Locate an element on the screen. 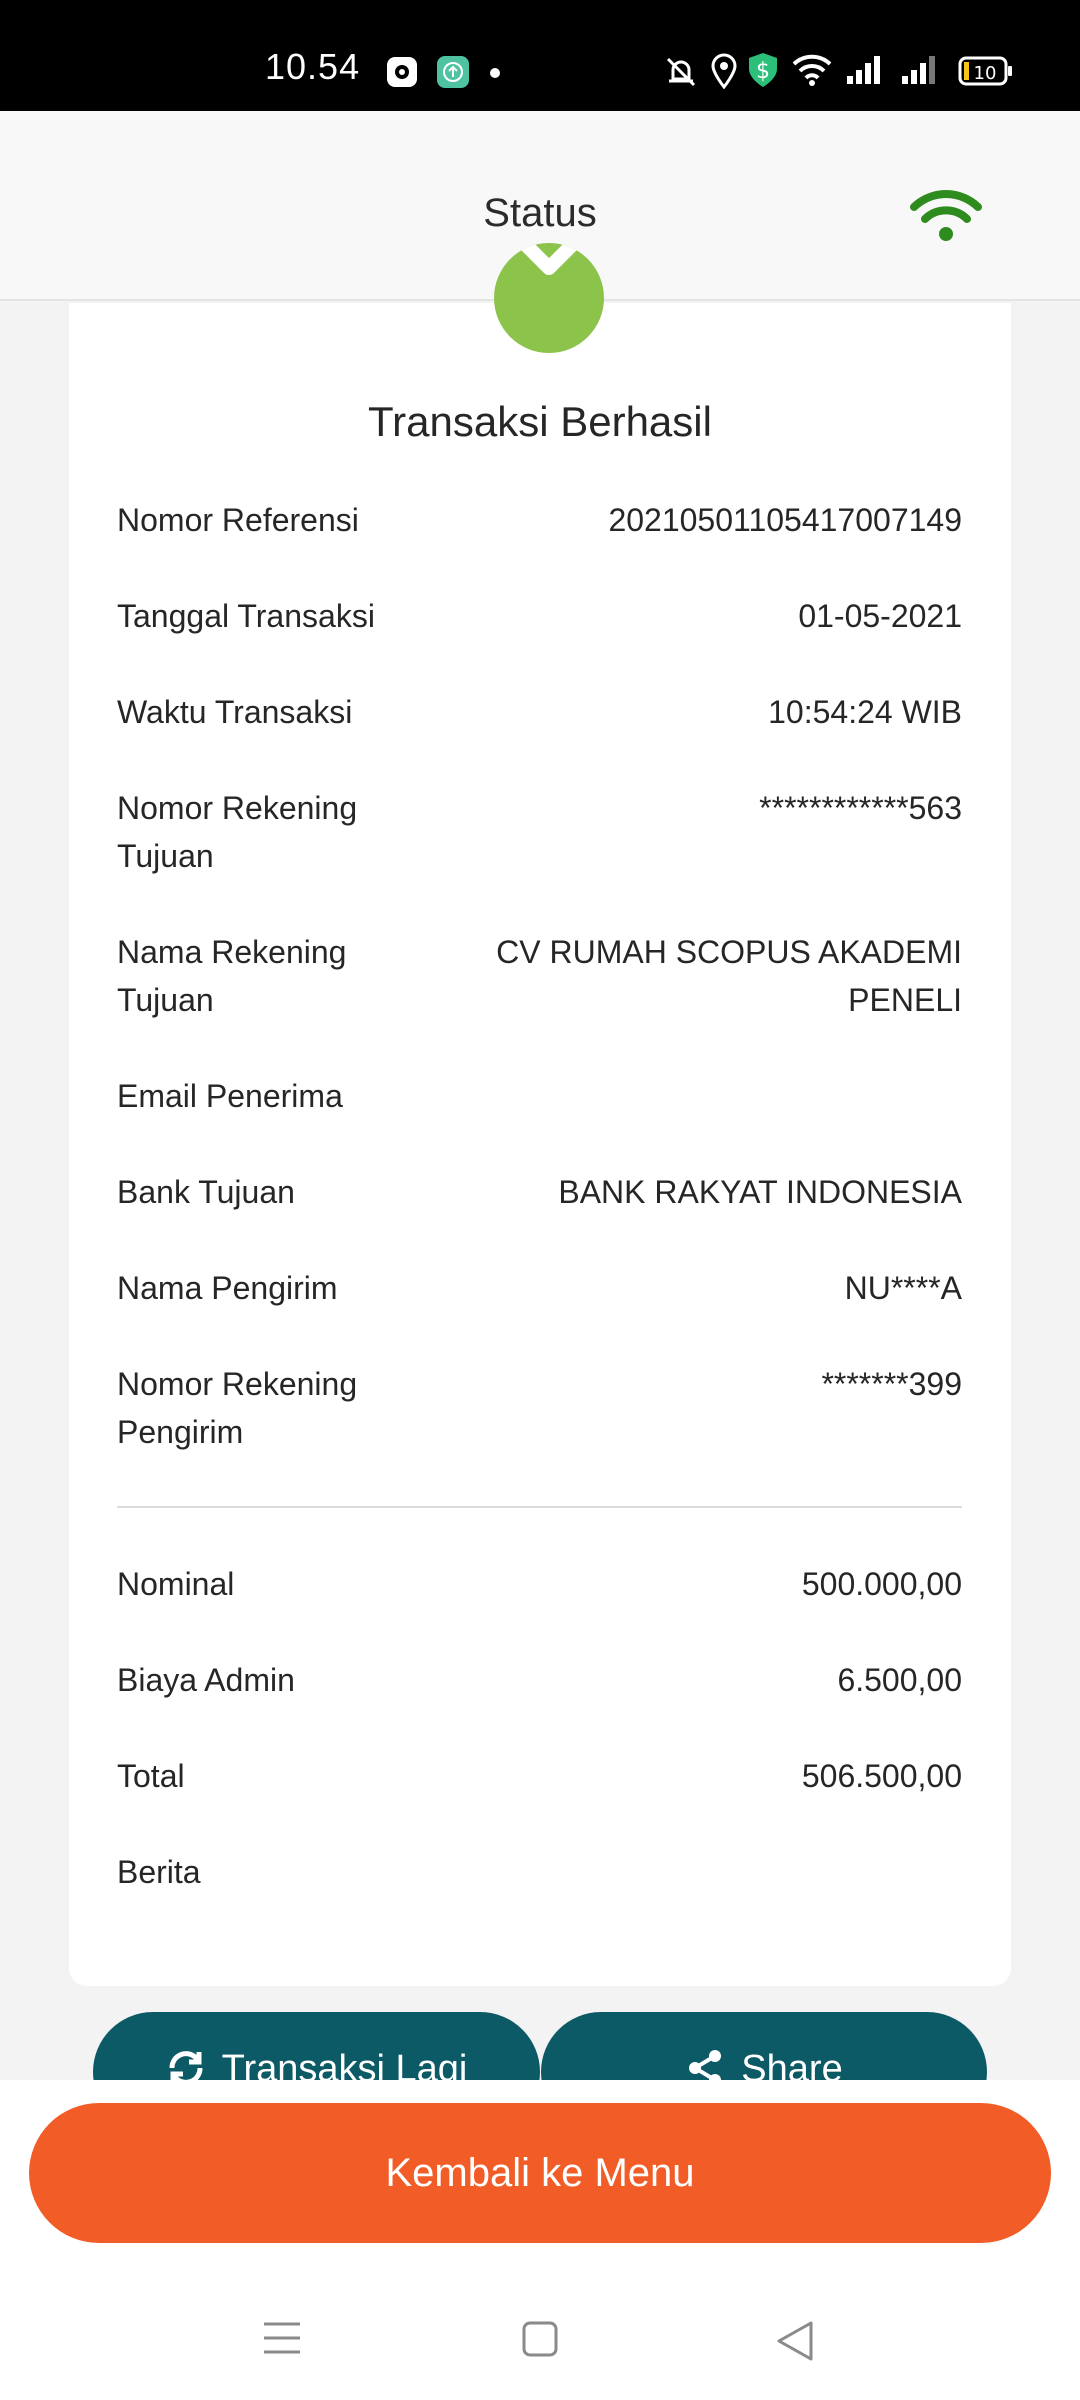  row-label: Email Penerima is located at coordinates (230, 1096).